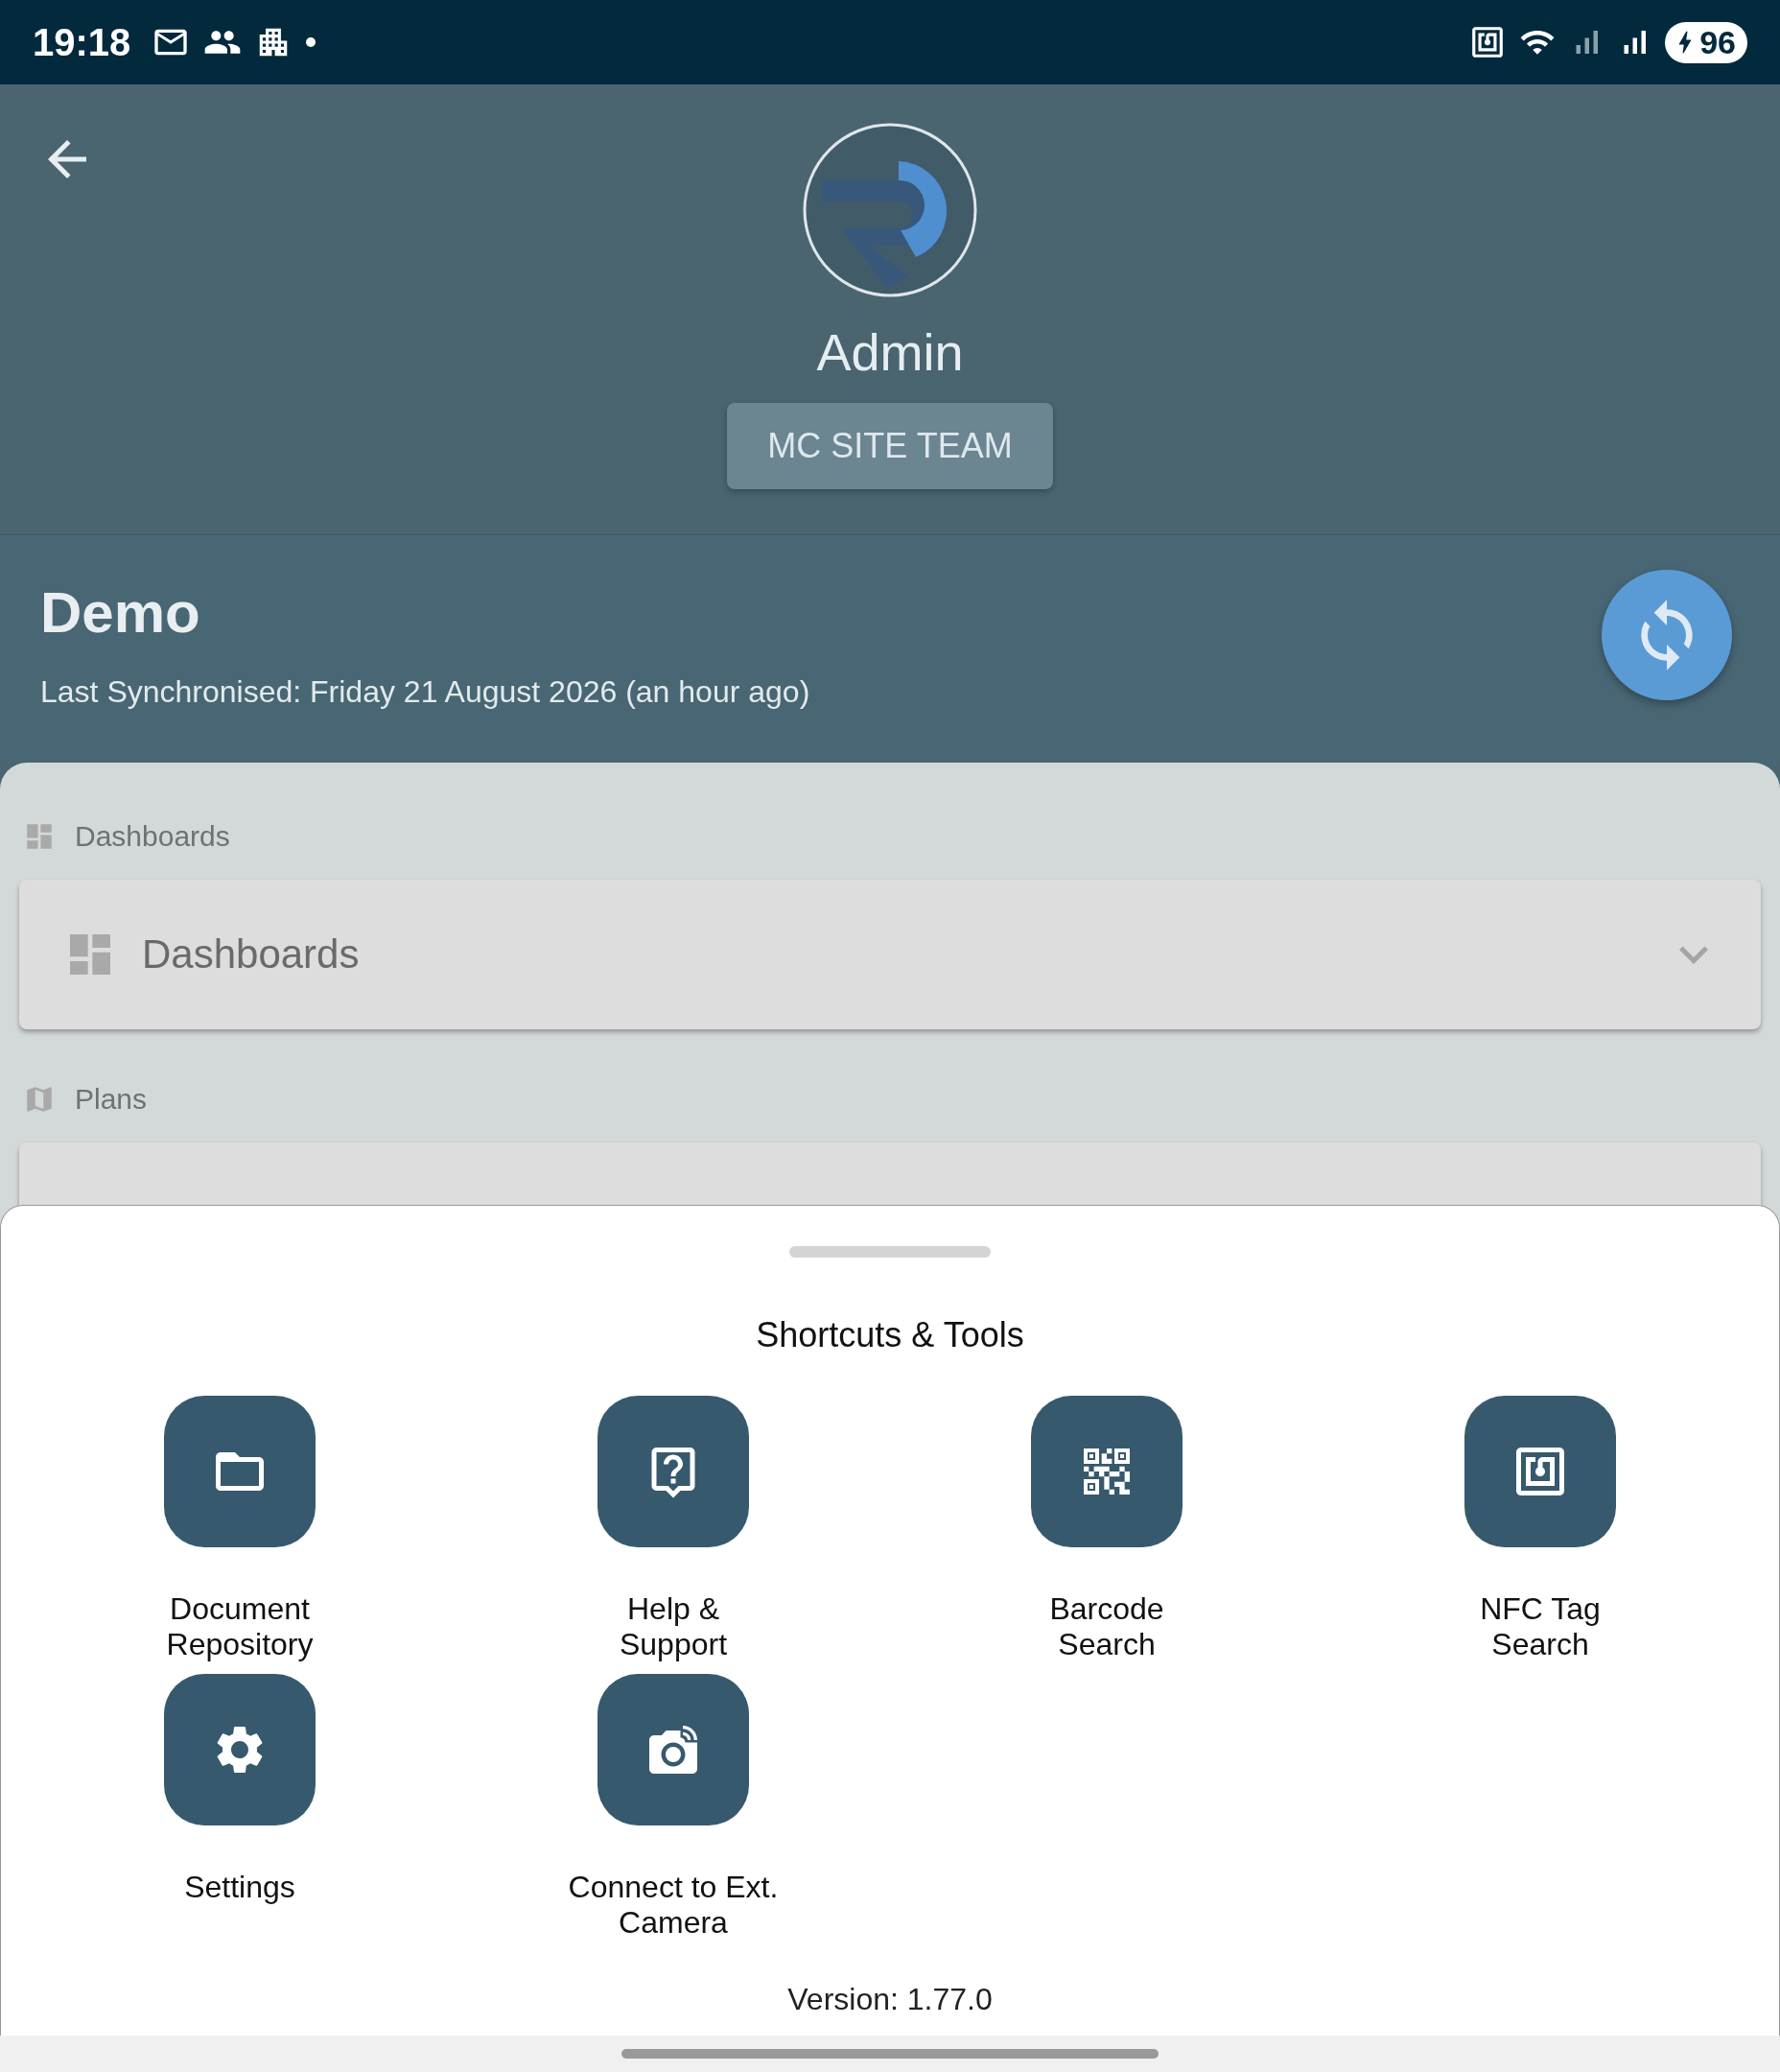  Describe the element at coordinates (240, 1813) in the screenshot. I see `tool-button: Settings` at that location.